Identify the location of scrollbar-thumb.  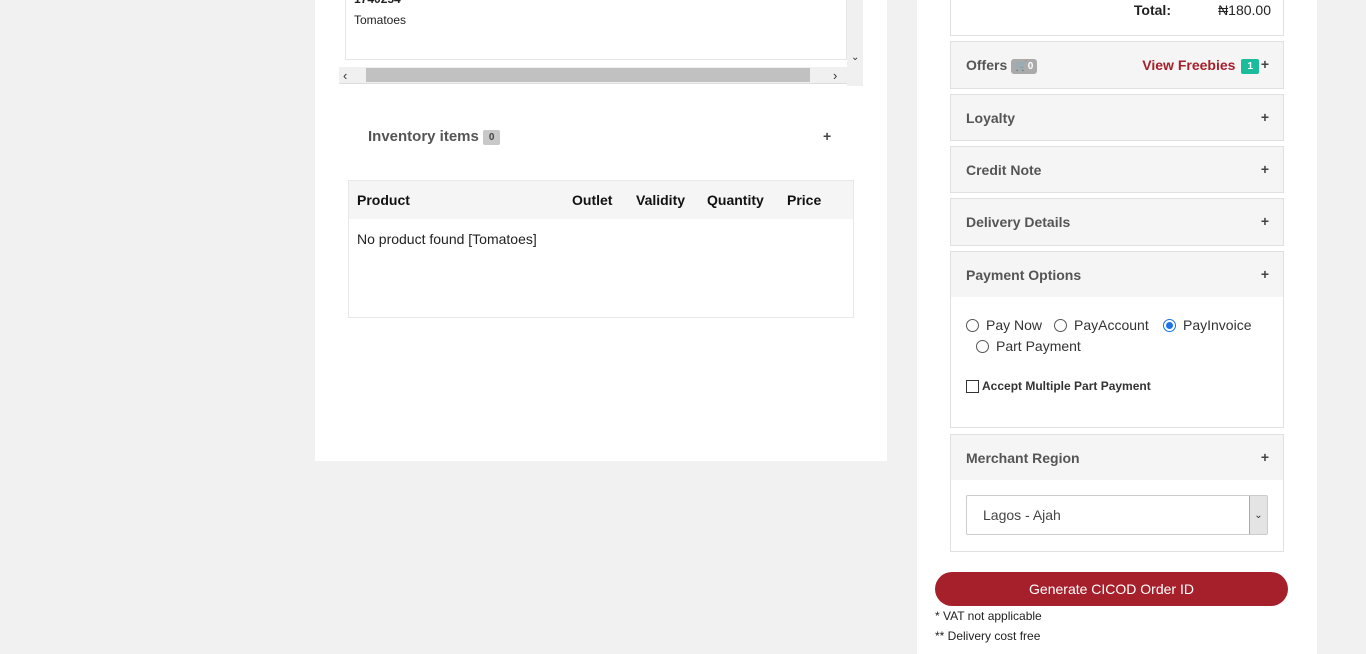
(588, 75).